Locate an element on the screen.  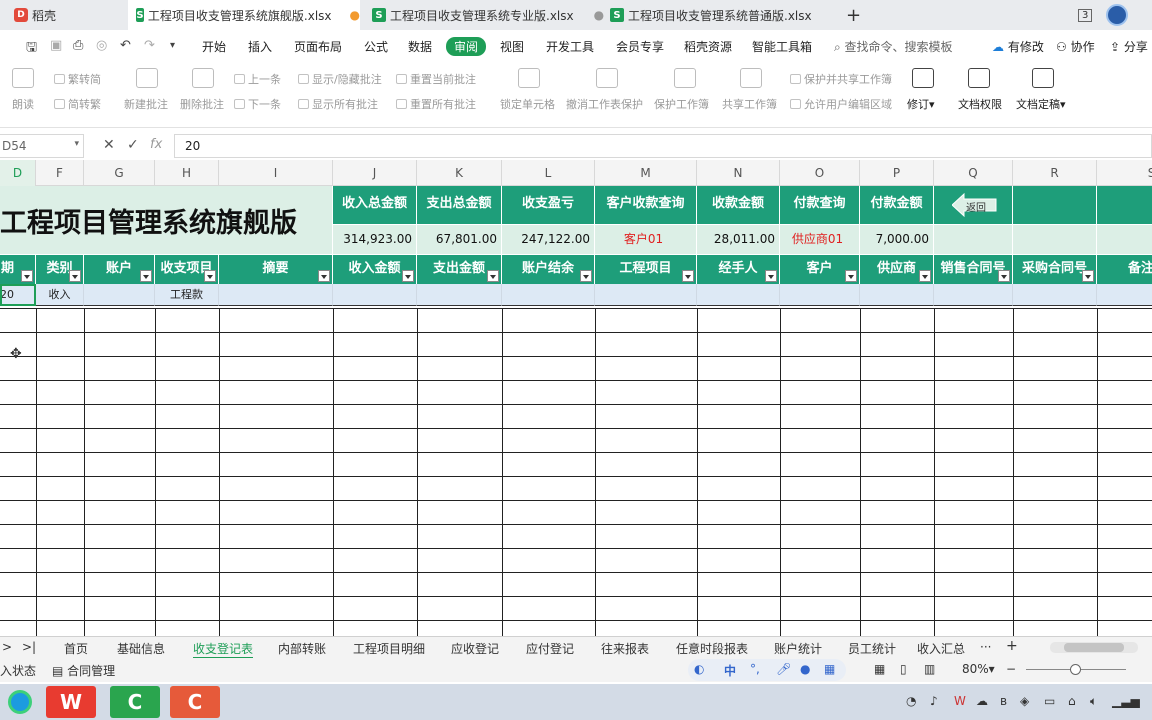
cell-supplier is located at coordinates (897, 295).